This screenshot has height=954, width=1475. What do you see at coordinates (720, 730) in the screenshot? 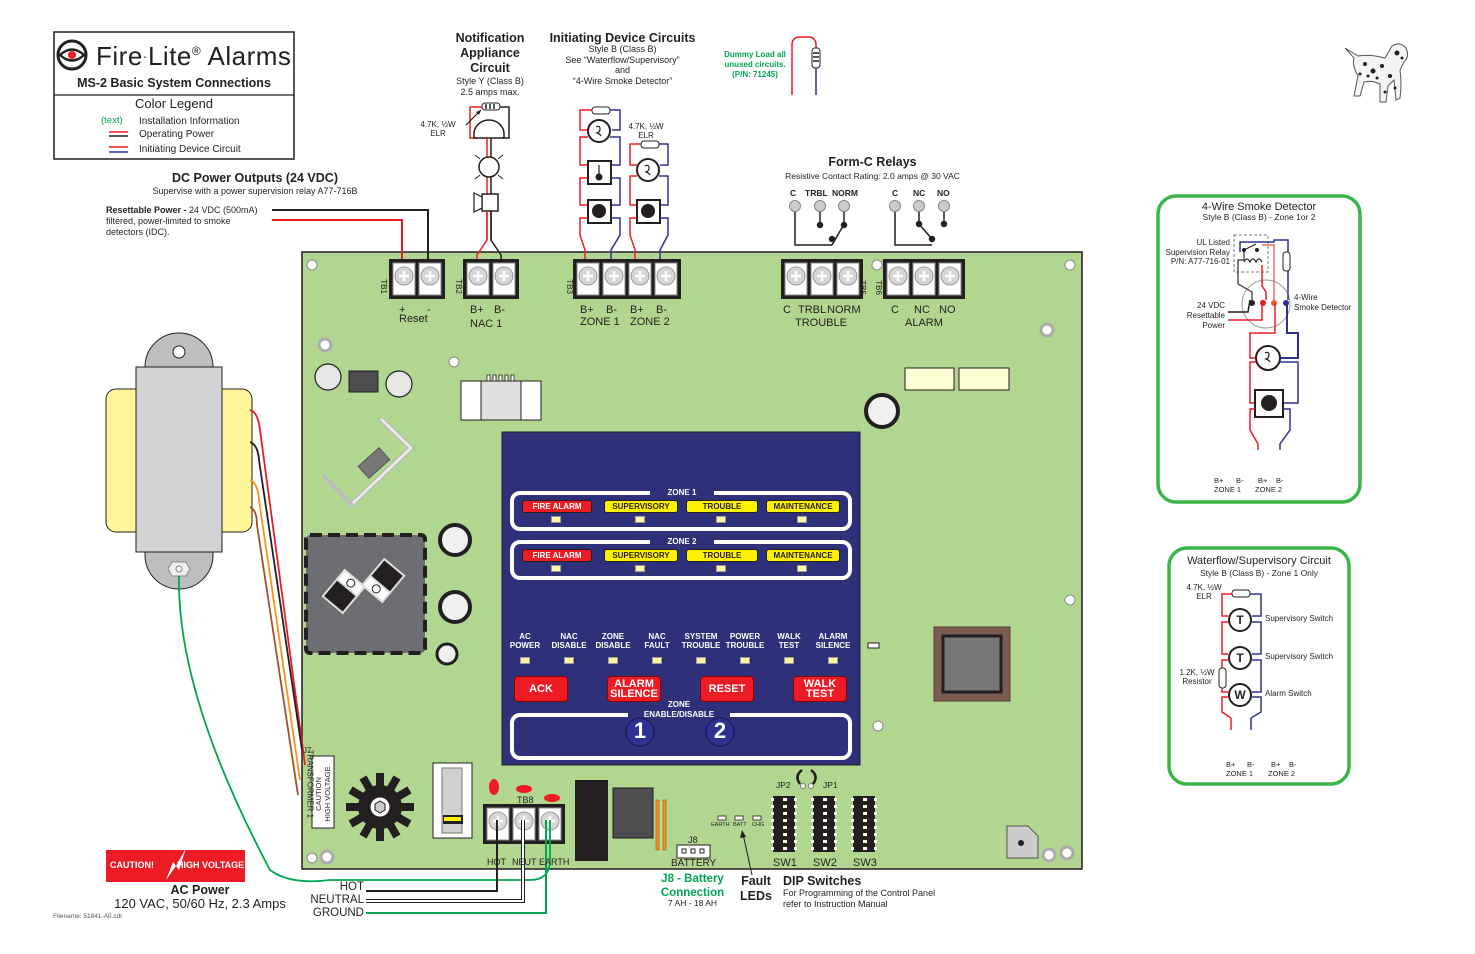
I see `zone2-enable-button: 2` at bounding box center [720, 730].